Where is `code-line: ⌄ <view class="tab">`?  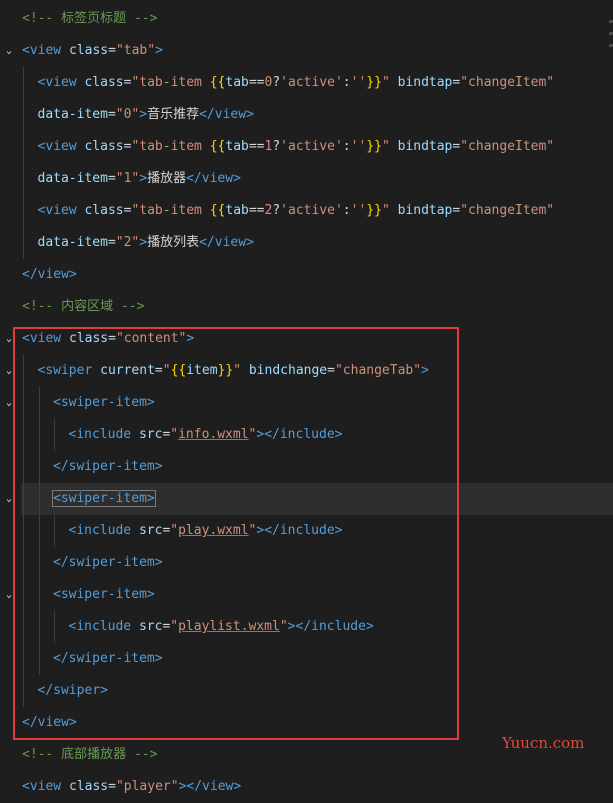 code-line: ⌄ <view class="tab"> is located at coordinates (306, 51).